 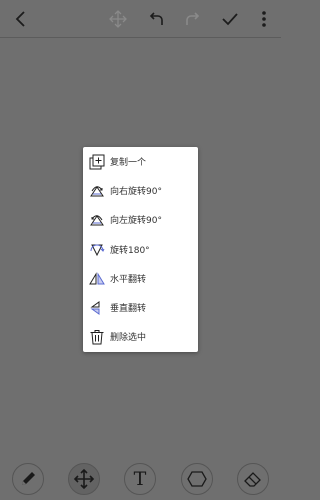 I want to click on menu-item-label: 复制一个, so click(x=128, y=163).